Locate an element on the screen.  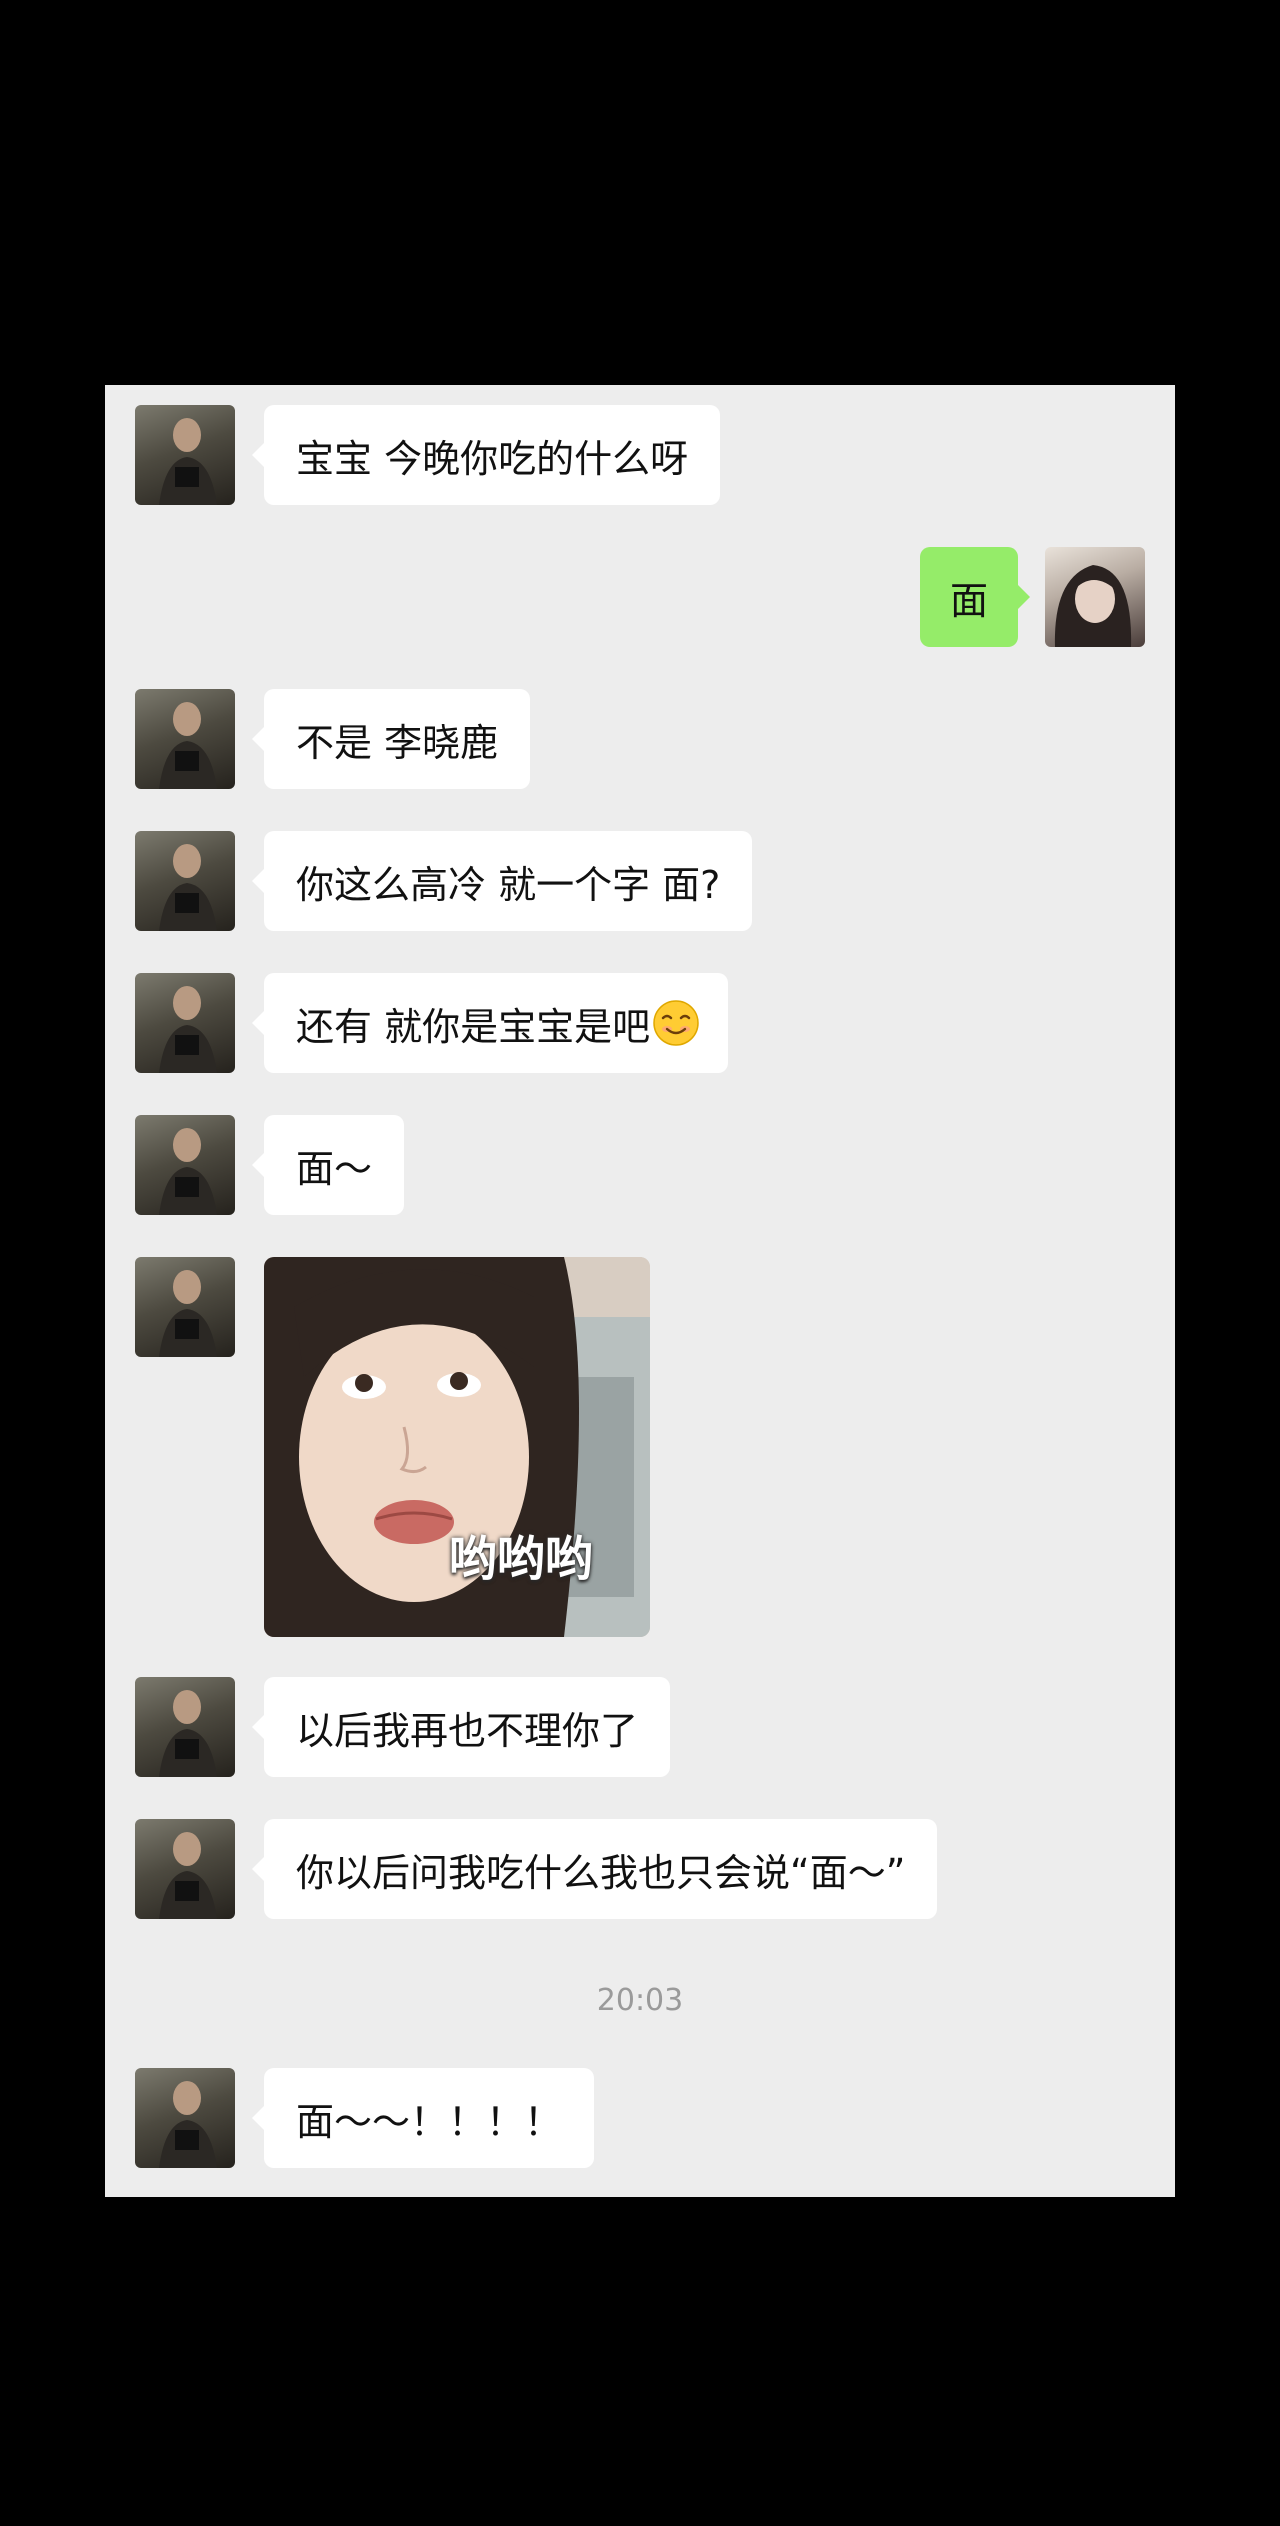
sticker-image: 哟哟哟 is located at coordinates (457, 1447).